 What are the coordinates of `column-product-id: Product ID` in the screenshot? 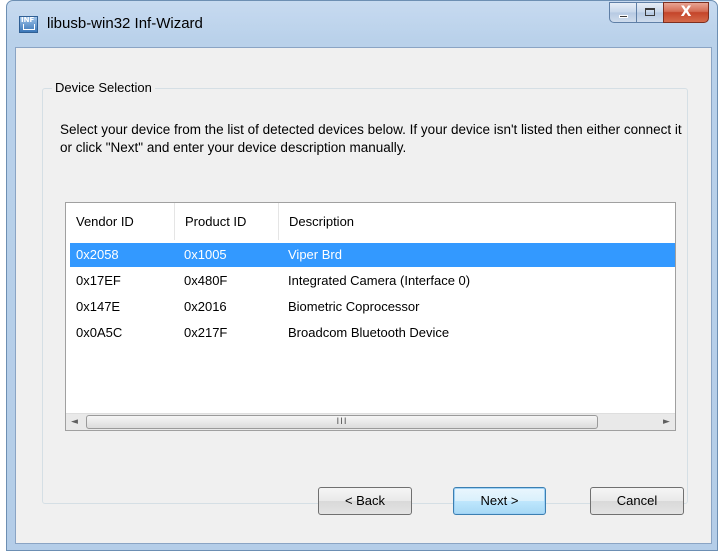 It's located at (226, 221).